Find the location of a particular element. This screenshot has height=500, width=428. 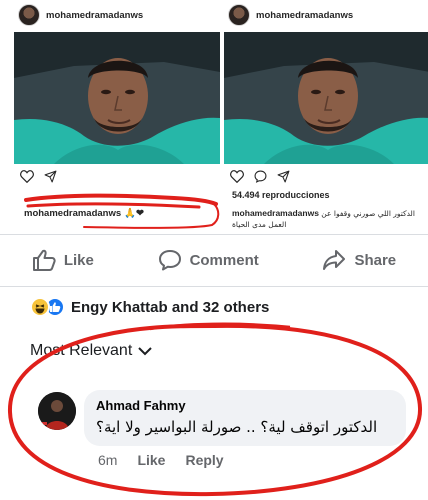

share-button: Share is located at coordinates (359, 260).